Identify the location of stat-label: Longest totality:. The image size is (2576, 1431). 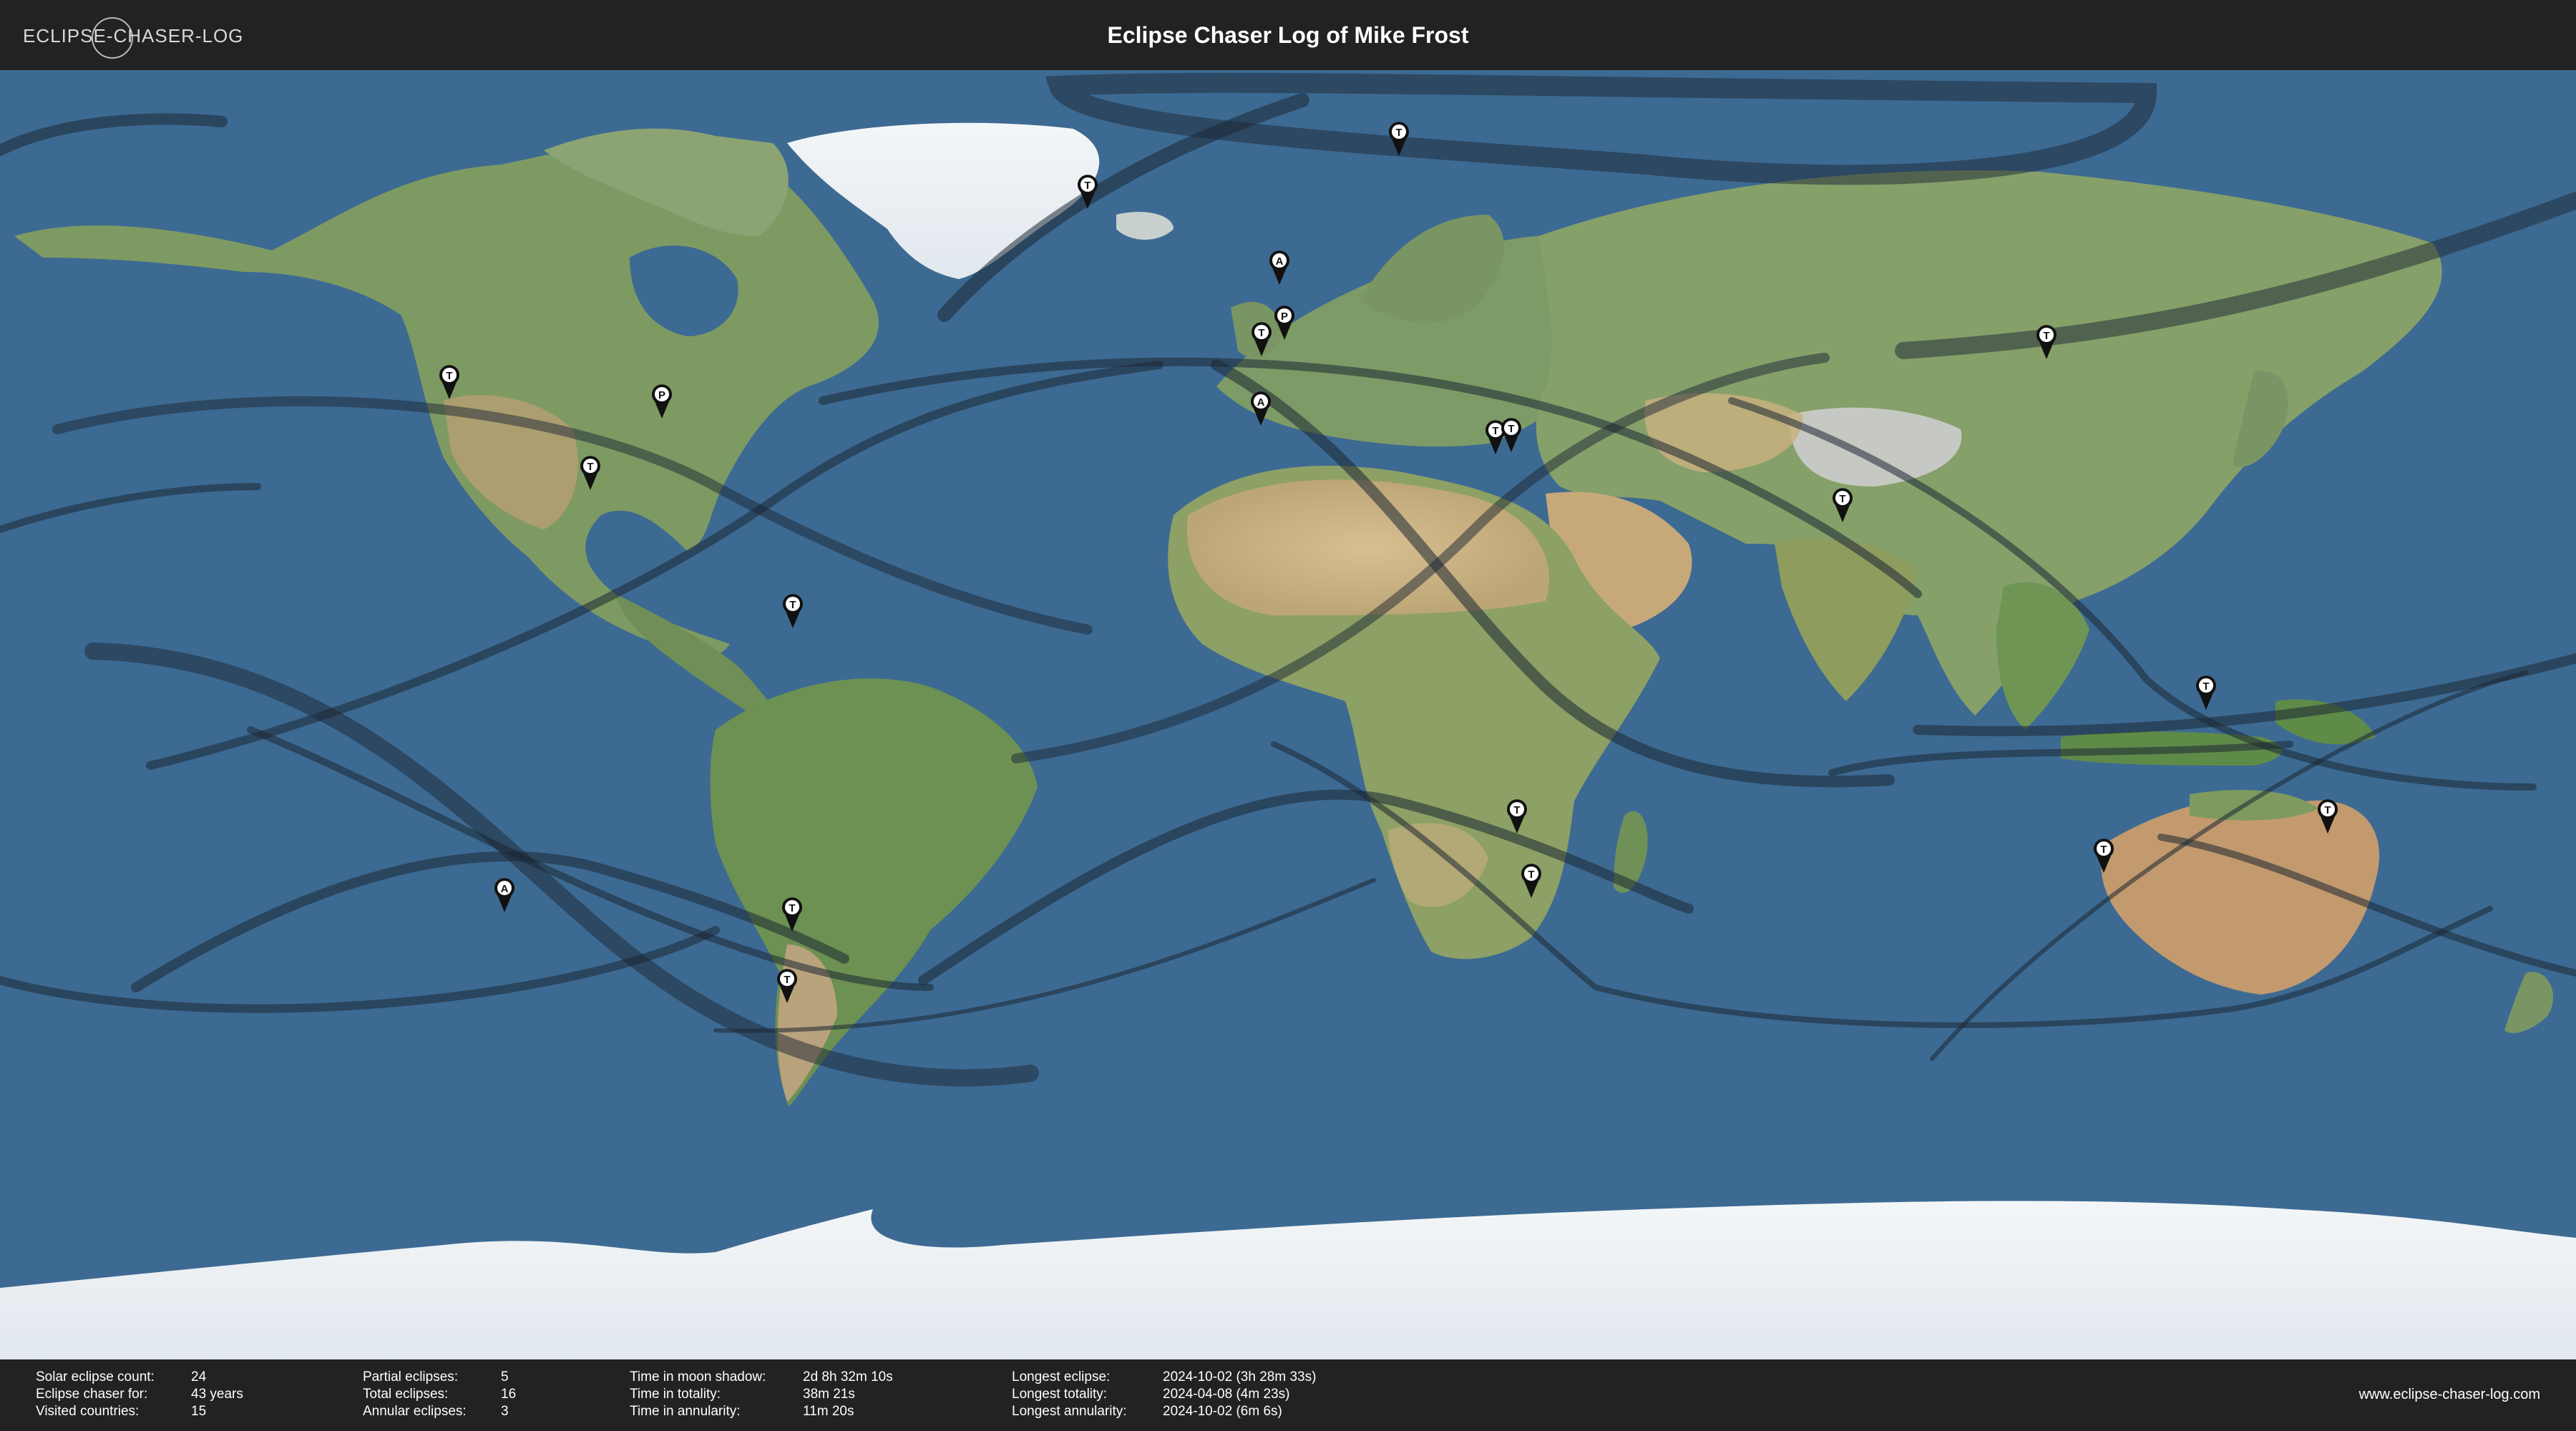
(1060, 1394).